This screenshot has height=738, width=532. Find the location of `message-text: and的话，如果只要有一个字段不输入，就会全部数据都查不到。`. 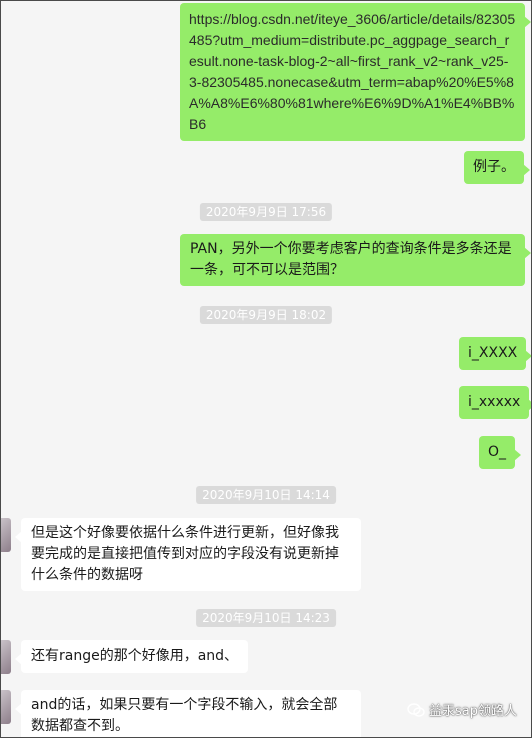

message-text: and的话，如果只要有一个字段不输入，就会全部数据都查不到。 is located at coordinates (184, 715).